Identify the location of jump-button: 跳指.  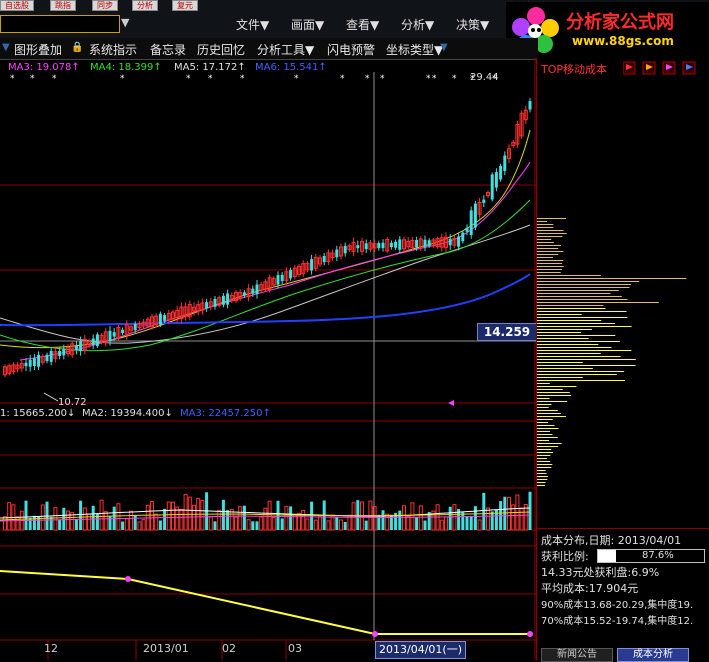
(63, 5).